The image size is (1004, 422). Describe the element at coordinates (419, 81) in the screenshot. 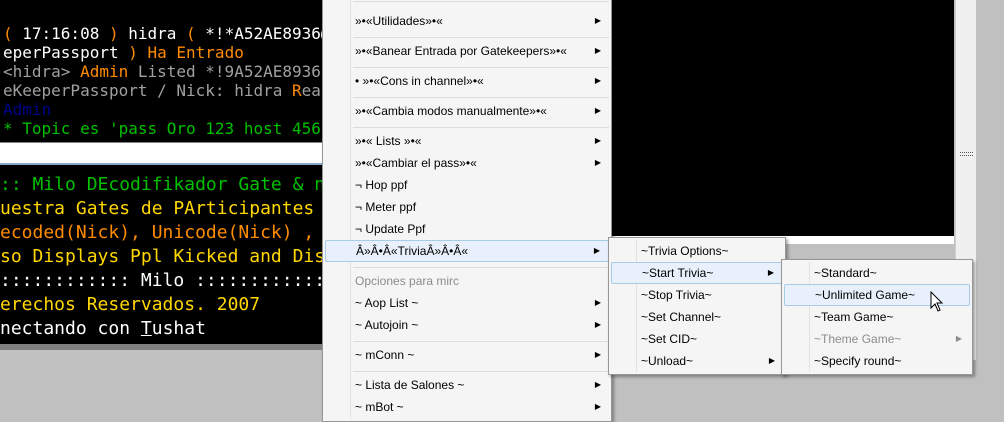

I see `menu-item-label: • »•«Cons in channel»•«` at that location.